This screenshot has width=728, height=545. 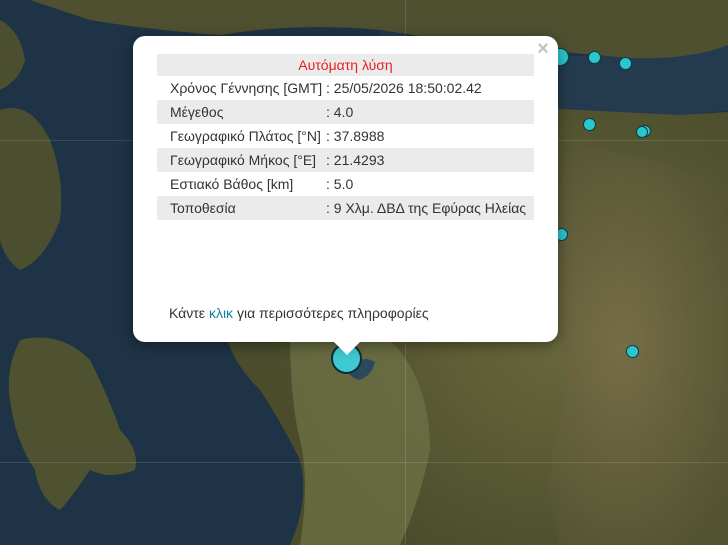 What do you see at coordinates (364, 462) in the screenshot?
I see `grid-line` at bounding box center [364, 462].